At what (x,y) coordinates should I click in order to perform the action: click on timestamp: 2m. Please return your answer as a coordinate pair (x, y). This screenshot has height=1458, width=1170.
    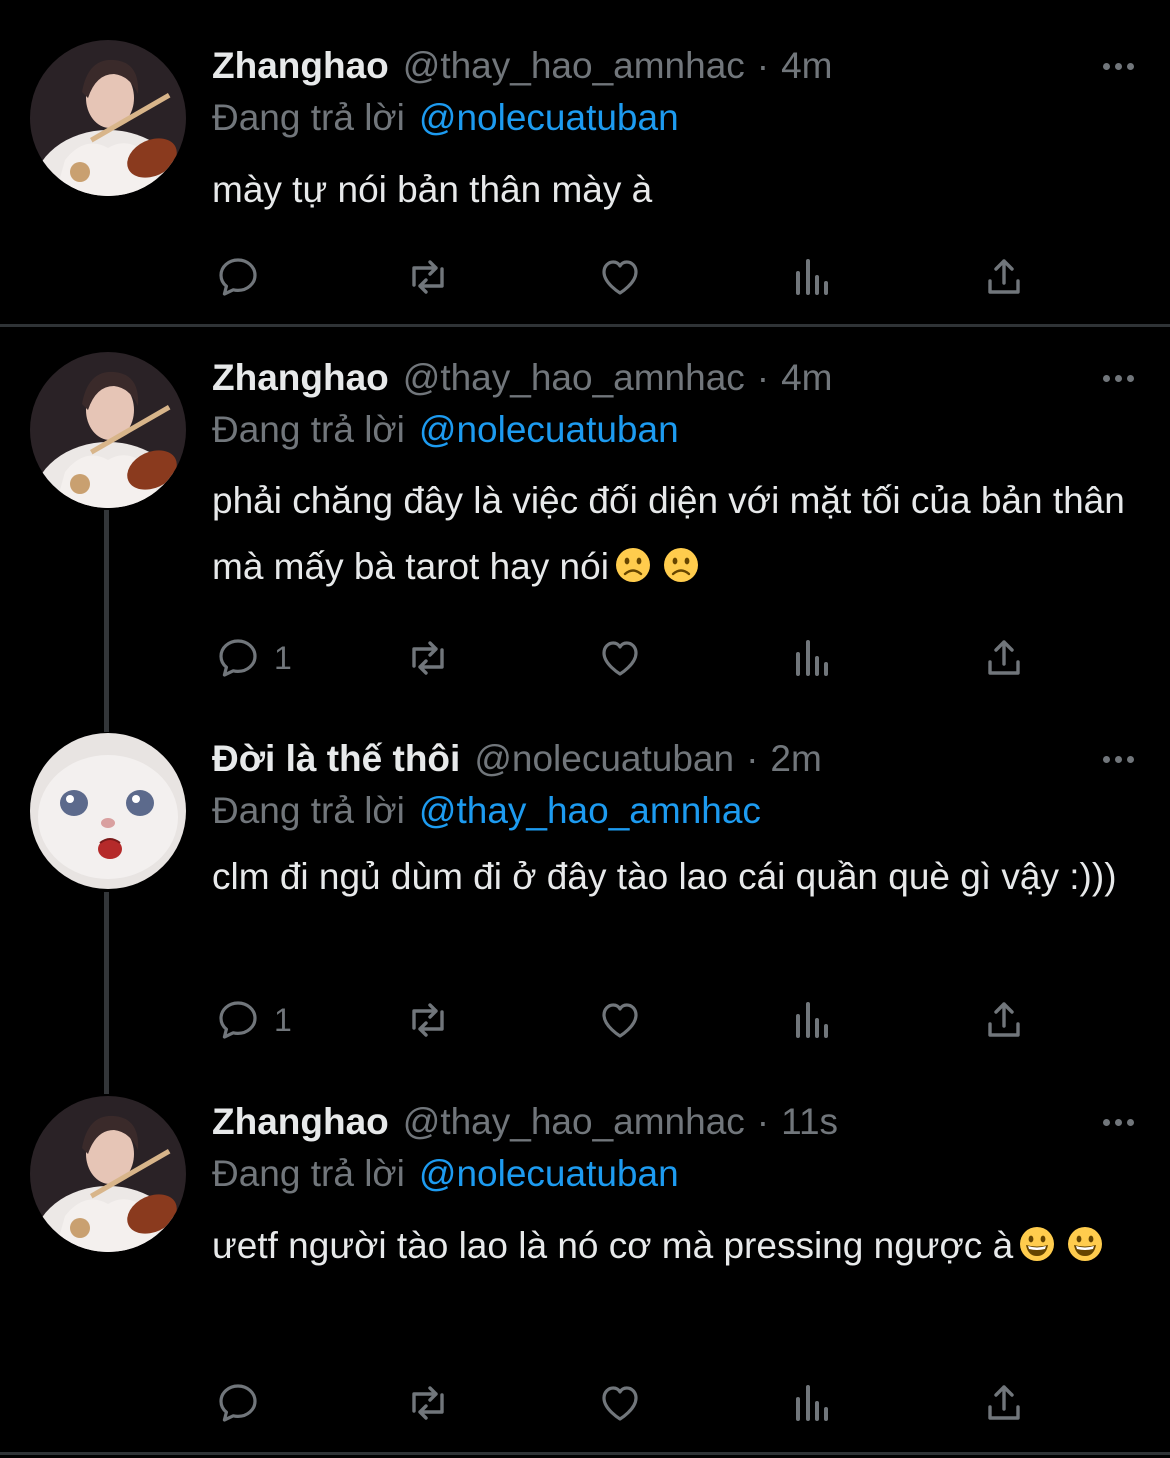
    Looking at the image, I should click on (795, 759).